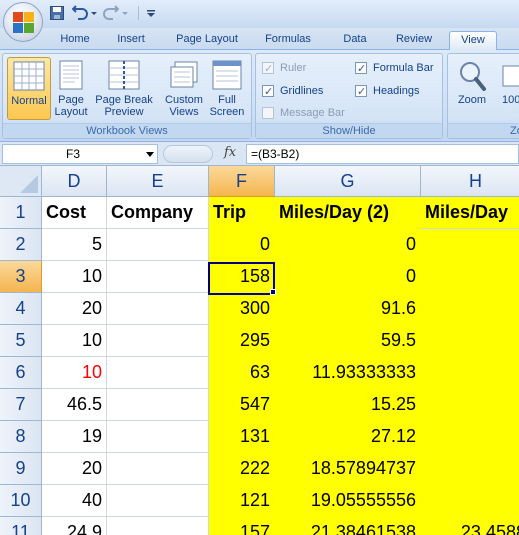 The height and width of the screenshot is (535, 519). Describe the element at coordinates (207, 40) in the screenshot. I see `tab-page-layout: Page Layout` at that location.